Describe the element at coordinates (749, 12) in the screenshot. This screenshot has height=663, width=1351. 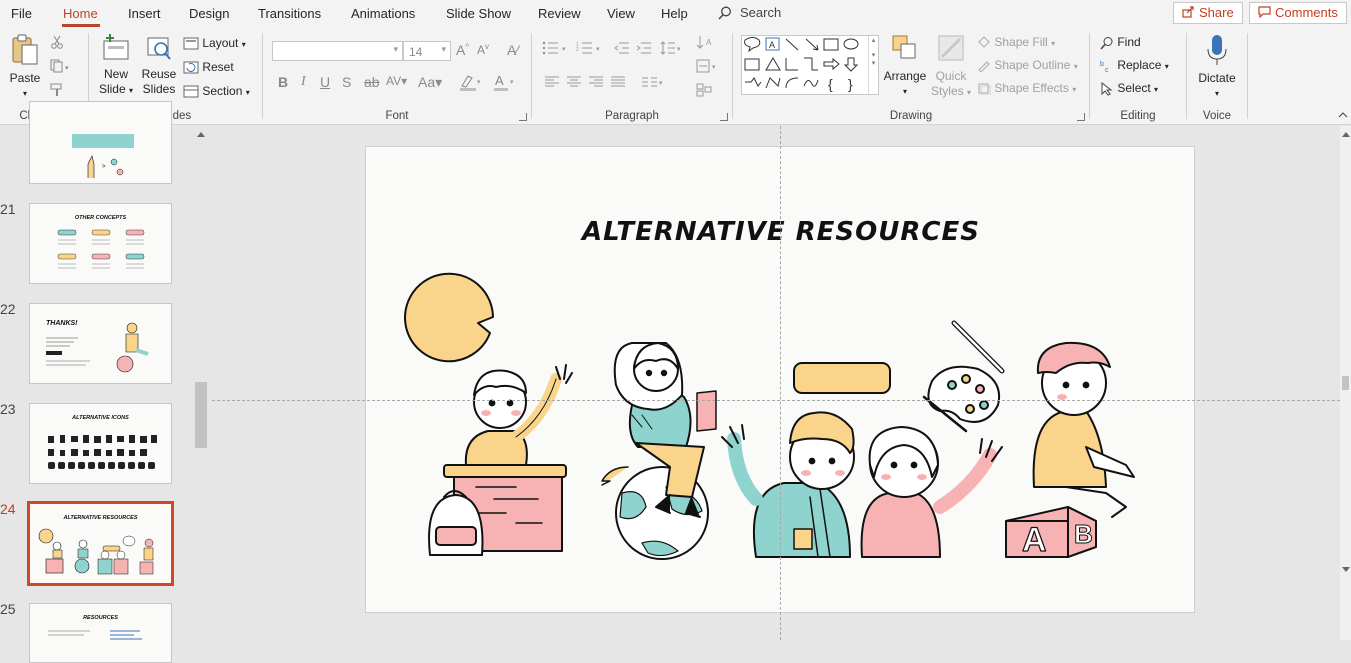
I see `search-box: Search` at that location.